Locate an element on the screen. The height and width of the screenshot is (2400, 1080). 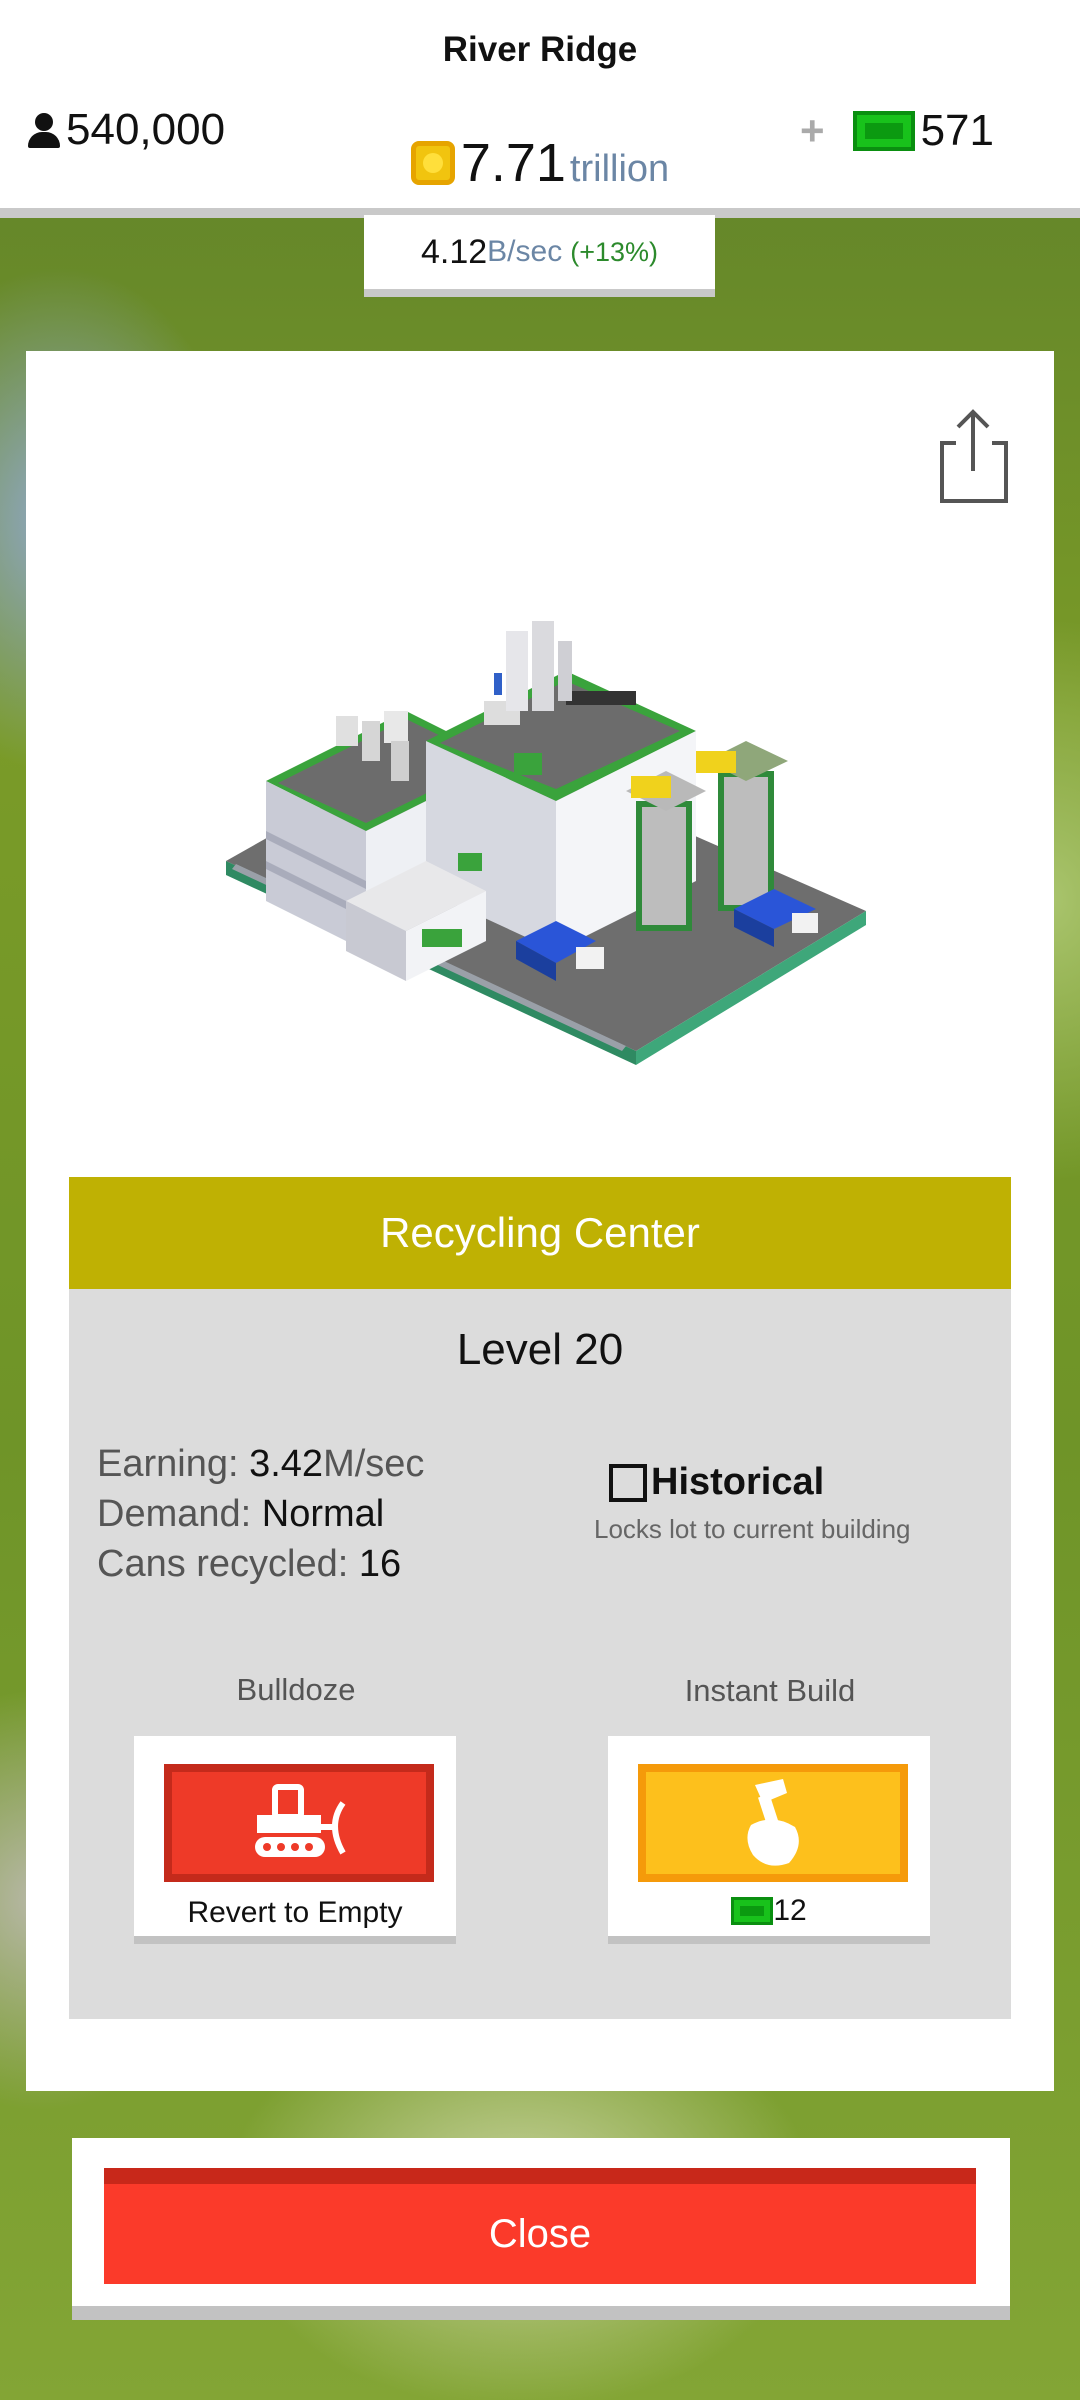
historical-toggle: Historical Locks lot to current building is located at coordinates (752, 1503).